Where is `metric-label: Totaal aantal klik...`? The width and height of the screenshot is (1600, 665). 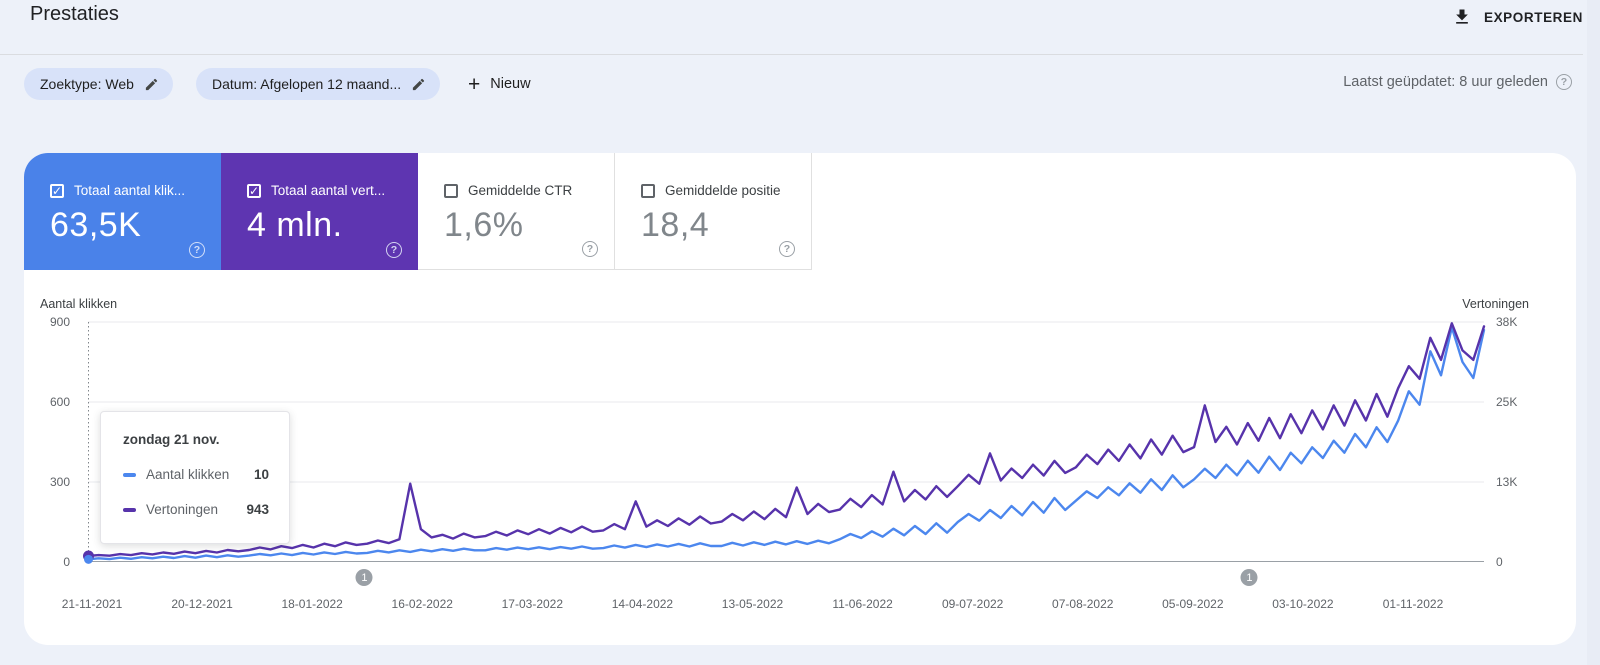
metric-label: Totaal aantal klik... is located at coordinates (130, 190).